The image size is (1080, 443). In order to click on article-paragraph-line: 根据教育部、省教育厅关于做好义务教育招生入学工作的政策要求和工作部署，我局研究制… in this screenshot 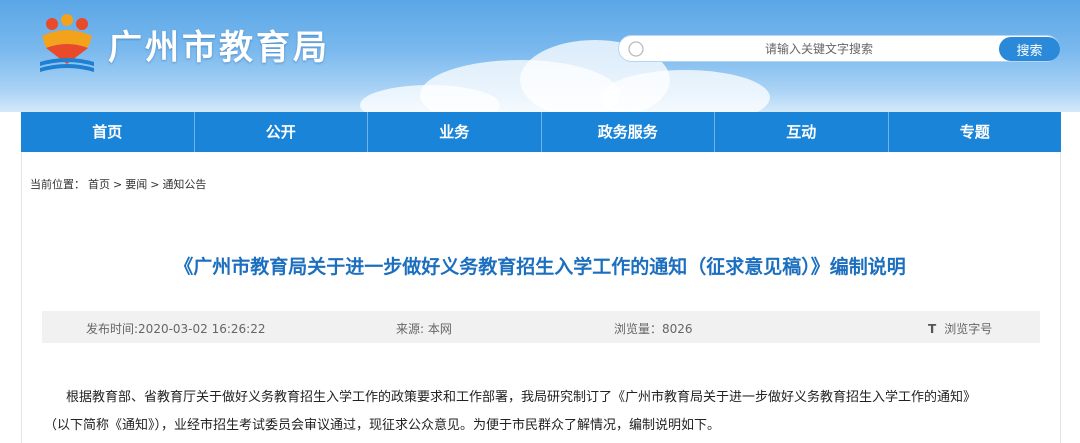, I will do `click(521, 397)`.